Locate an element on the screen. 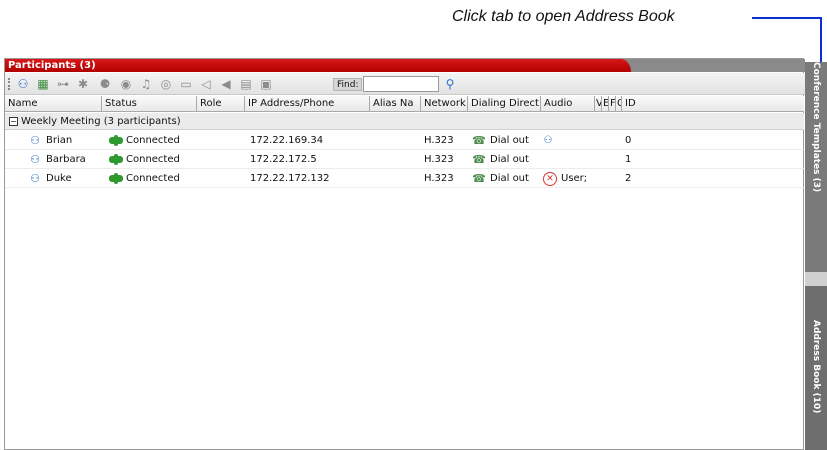  column-header-e: E is located at coordinates (605, 104).